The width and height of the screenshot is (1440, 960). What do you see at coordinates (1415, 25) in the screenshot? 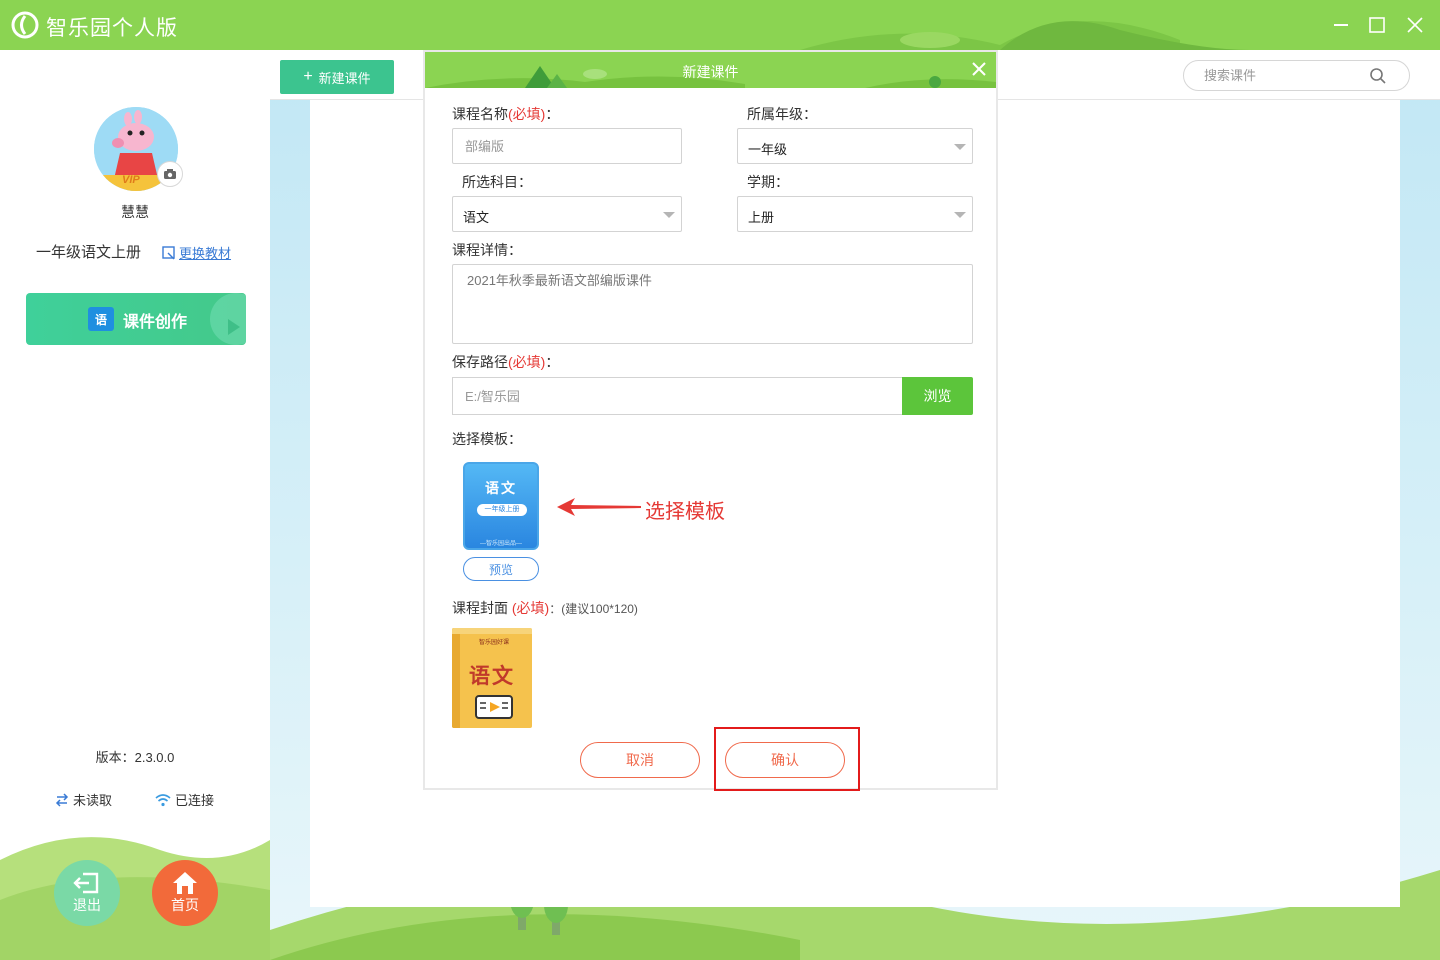
I see `close-icon` at bounding box center [1415, 25].